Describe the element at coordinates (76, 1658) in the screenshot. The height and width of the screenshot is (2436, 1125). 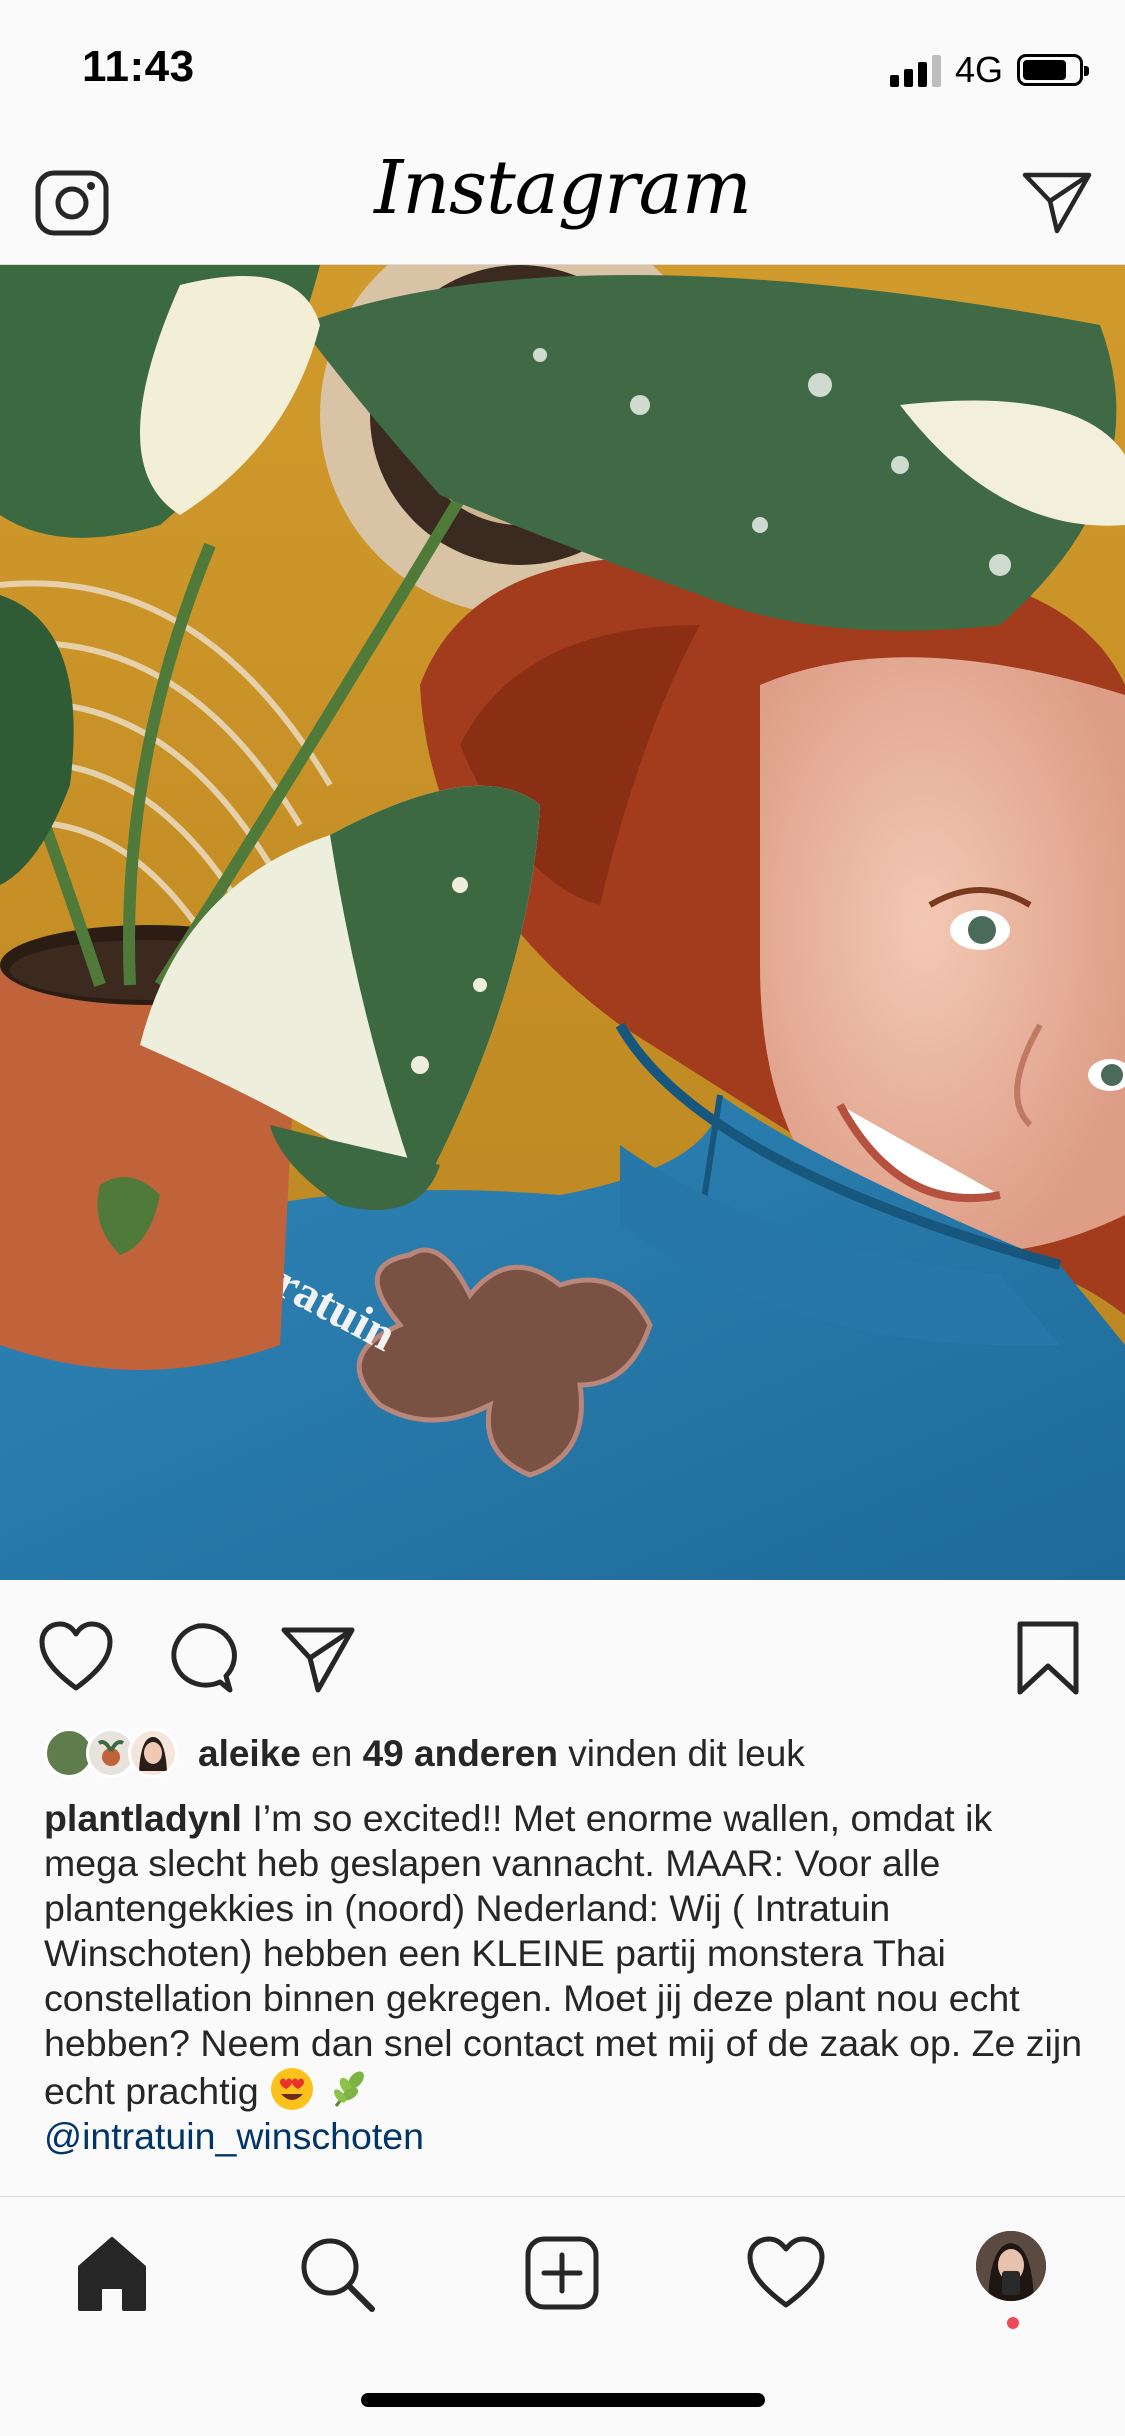
I see `heart-icon` at that location.